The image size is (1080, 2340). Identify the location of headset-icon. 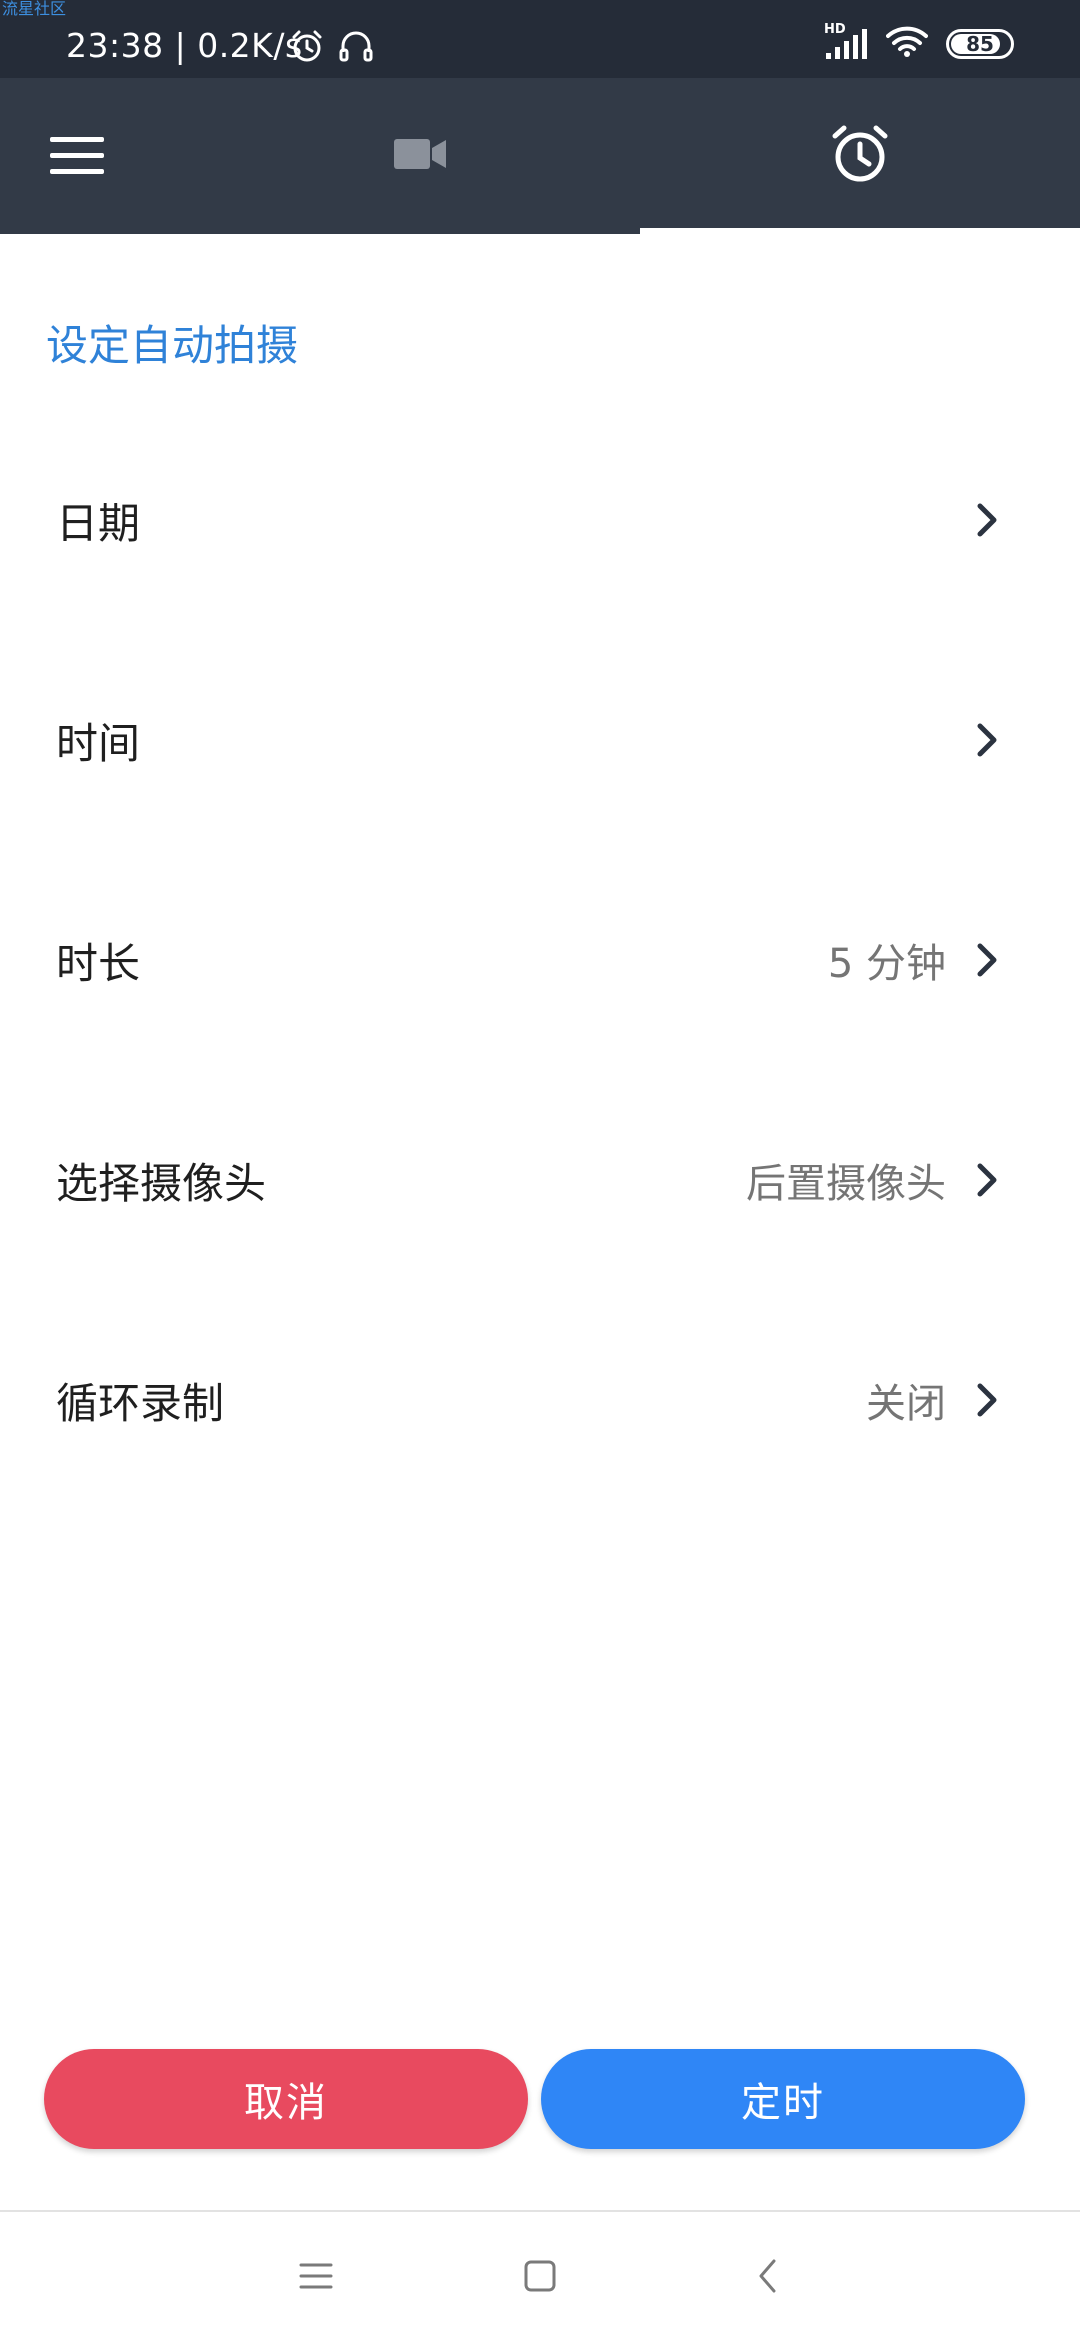
(356, 48).